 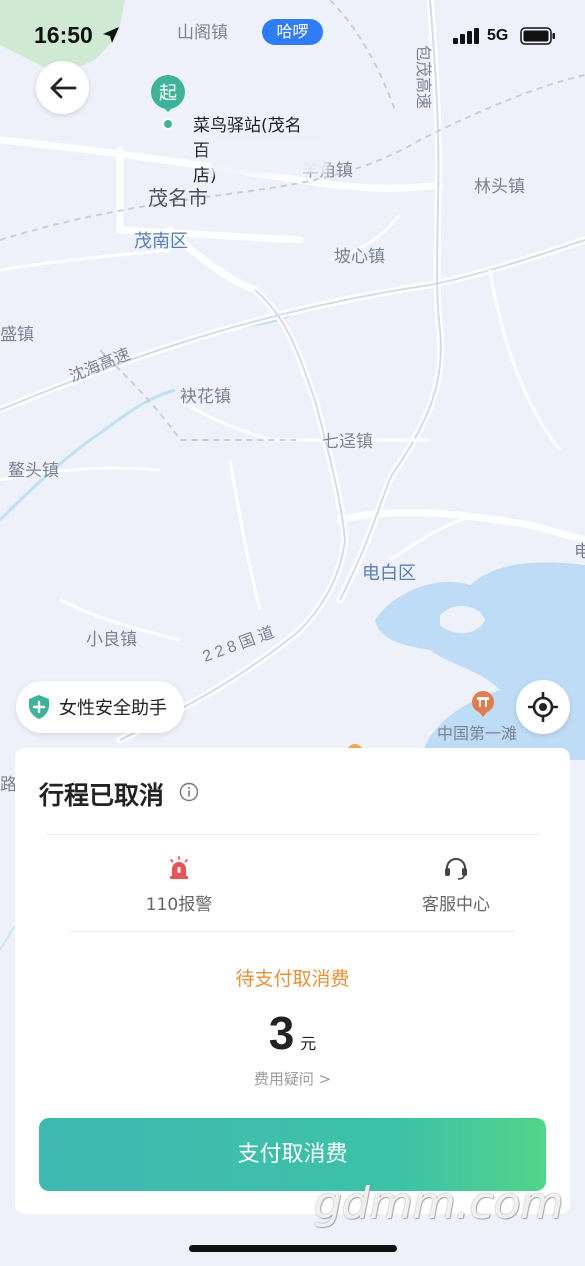 I want to click on poi-scenic-icon, so click(x=483, y=704).